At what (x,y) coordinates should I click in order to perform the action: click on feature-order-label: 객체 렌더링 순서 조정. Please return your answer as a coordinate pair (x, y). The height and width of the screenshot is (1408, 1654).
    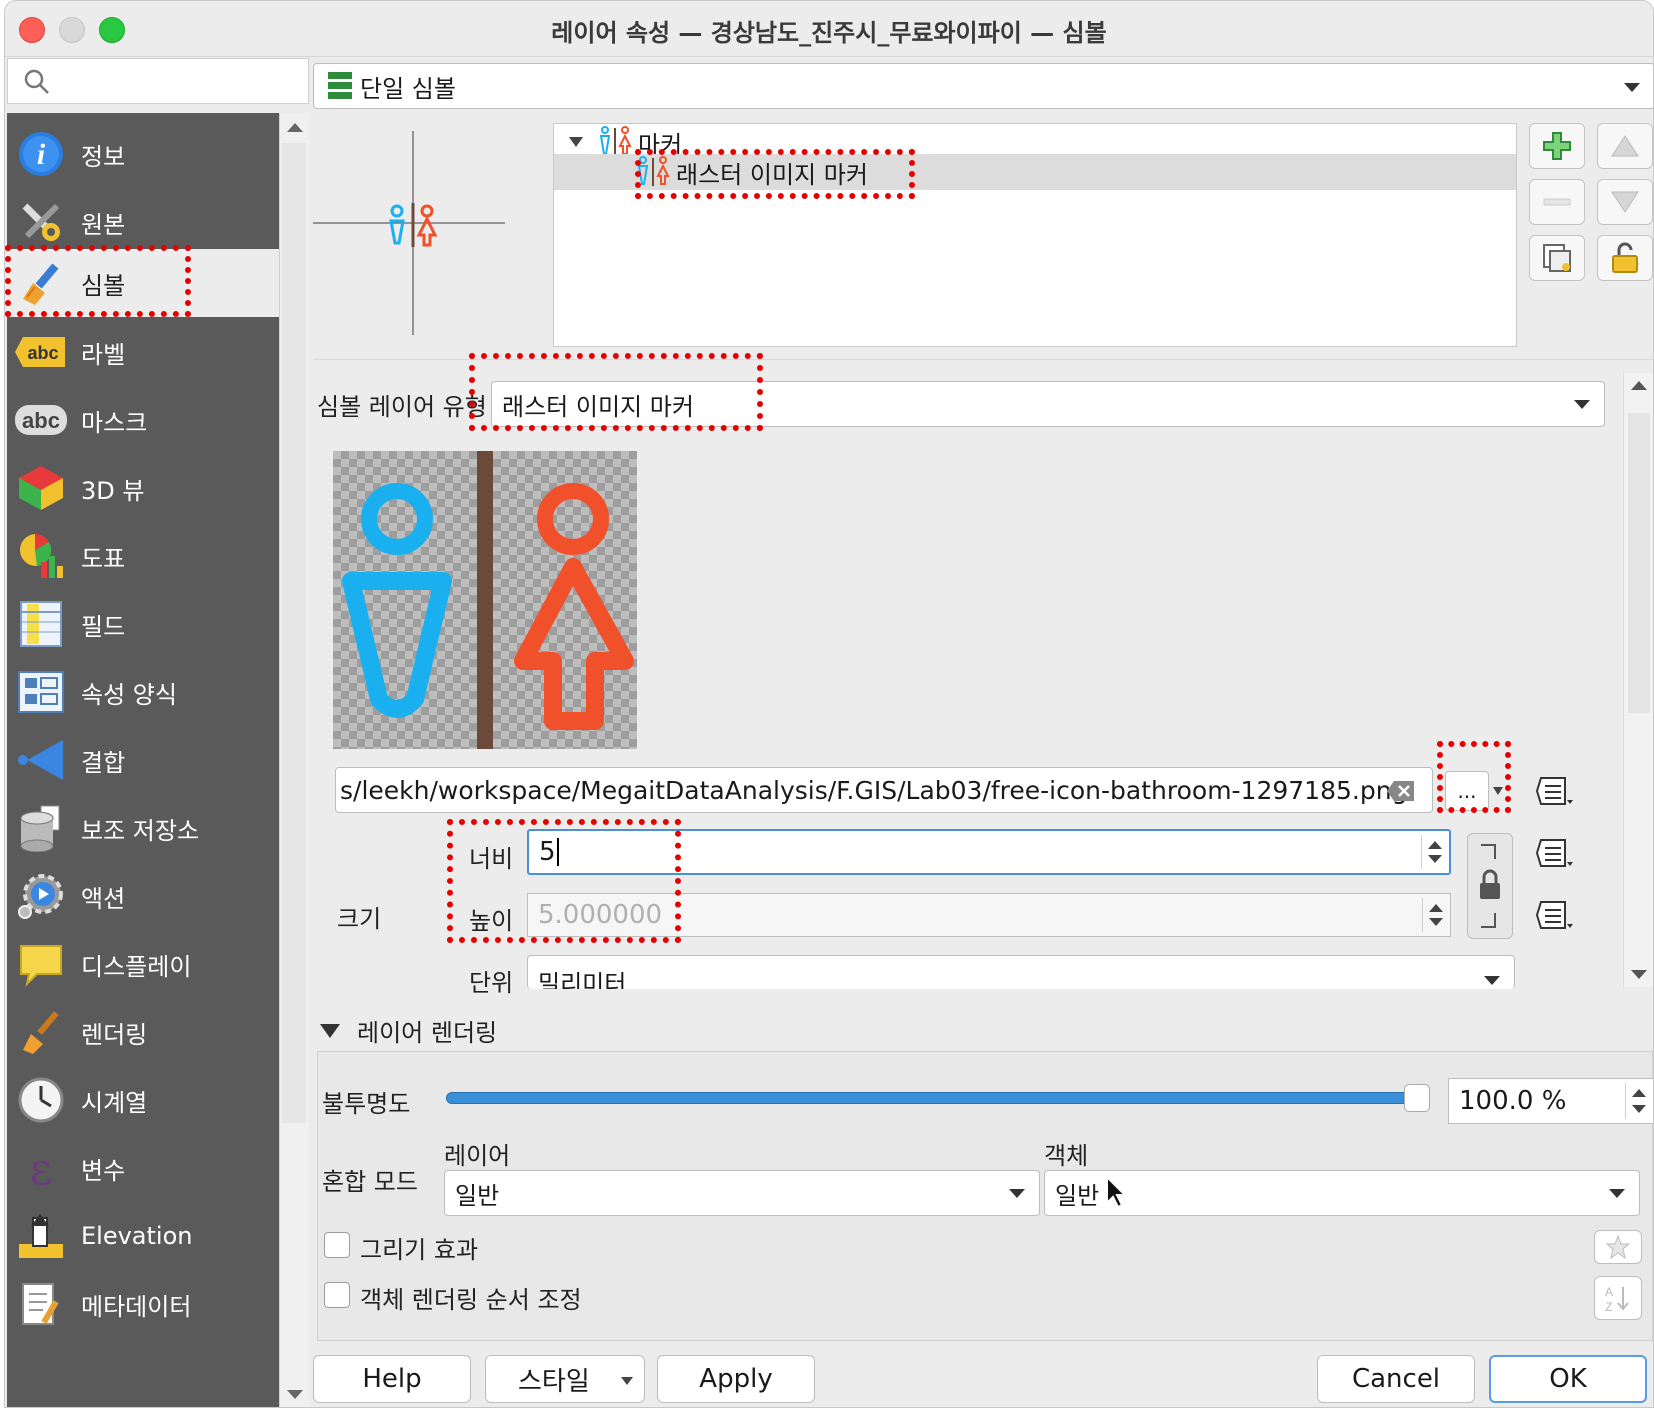
    Looking at the image, I should click on (471, 1300).